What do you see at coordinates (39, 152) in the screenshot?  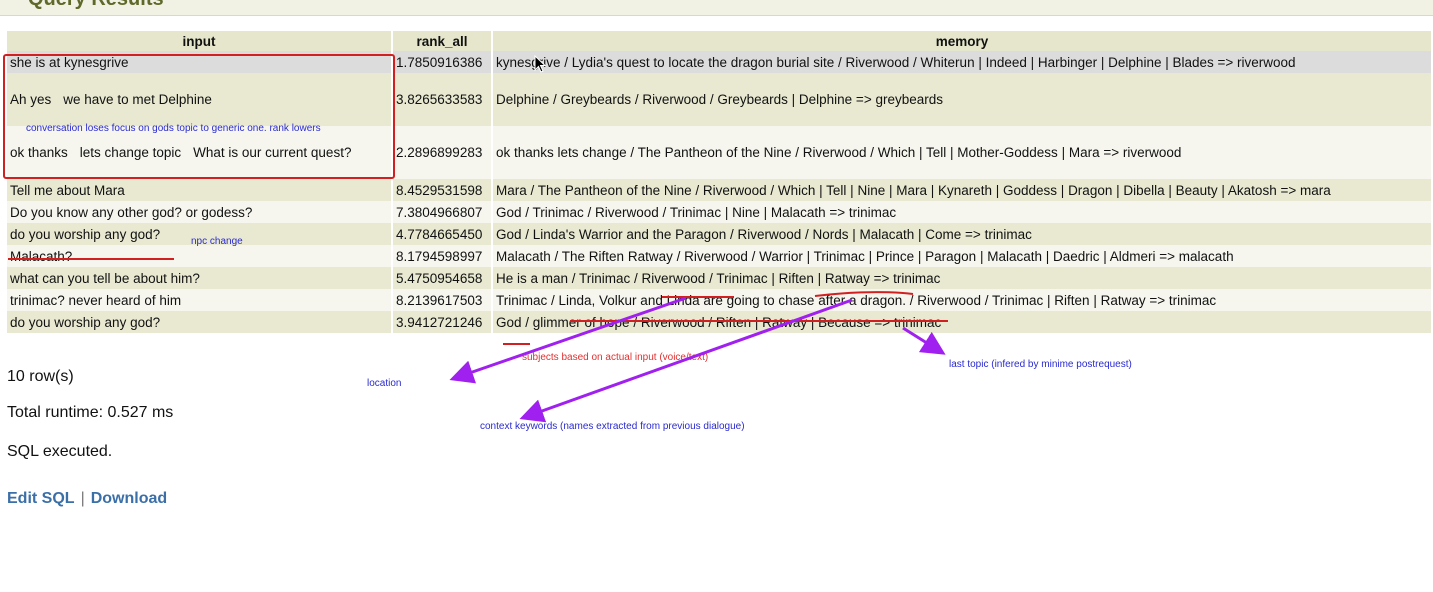 I see `input-text: ok thanks` at bounding box center [39, 152].